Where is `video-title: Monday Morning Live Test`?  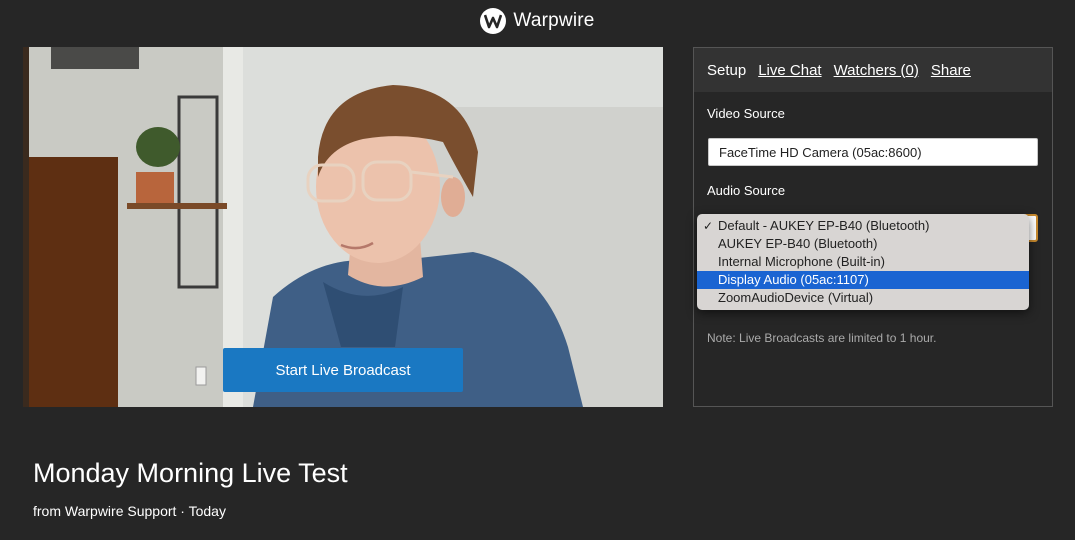 video-title: Monday Morning Live Test is located at coordinates (190, 473).